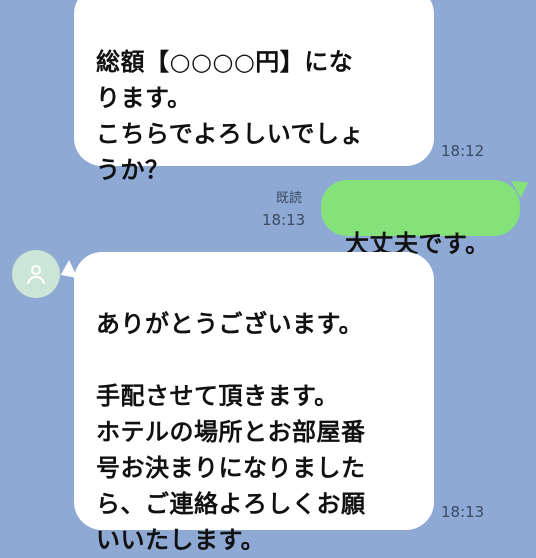  What do you see at coordinates (463, 151) in the screenshot?
I see `message-time: 18:12` at bounding box center [463, 151].